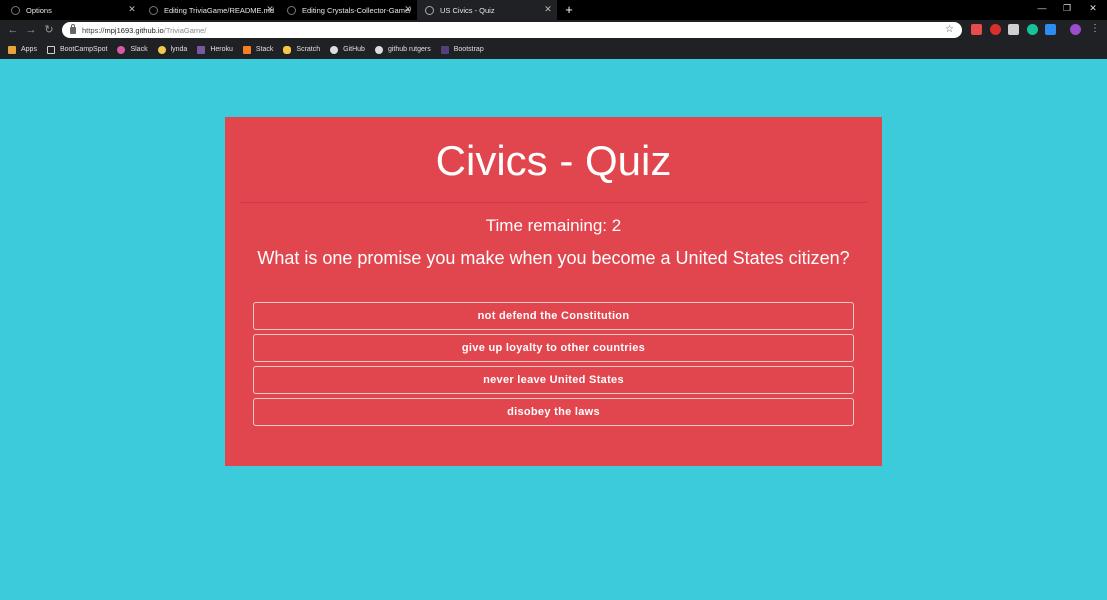 The image size is (1107, 600). What do you see at coordinates (553, 380) in the screenshot?
I see `answer-button: never leave United States` at bounding box center [553, 380].